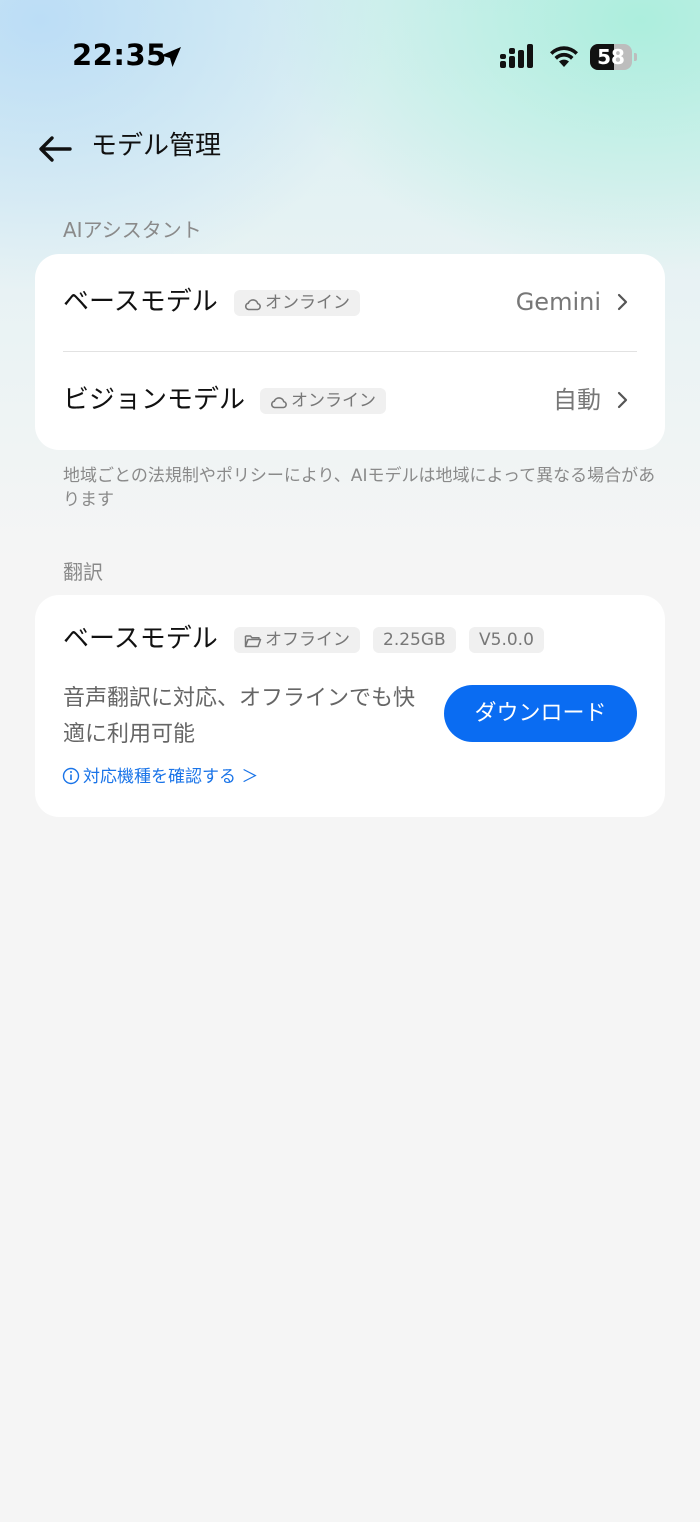  Describe the element at coordinates (140, 639) in the screenshot. I see `translation-model-title: ベースモデル` at that location.